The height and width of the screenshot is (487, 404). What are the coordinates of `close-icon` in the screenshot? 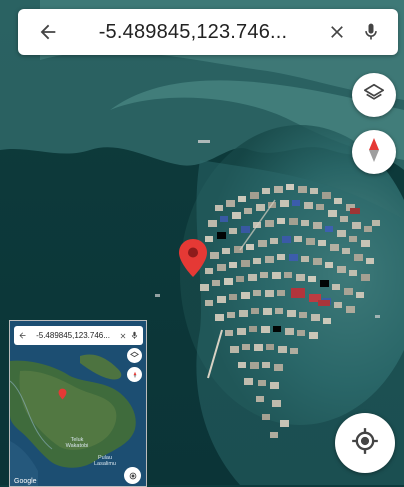 It's located at (337, 32).